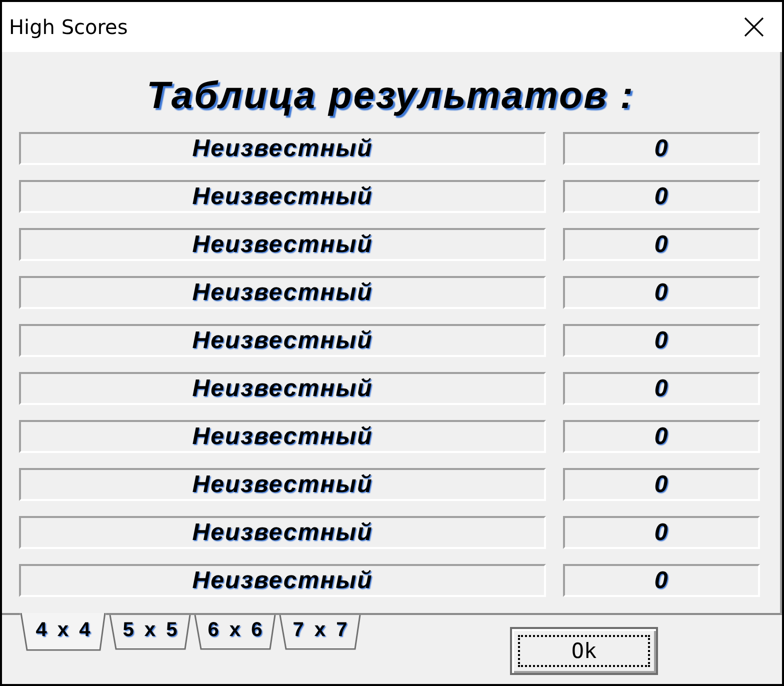 Image resolution: width=784 pixels, height=686 pixels. Describe the element at coordinates (754, 27) in the screenshot. I see `close-icon` at that location.